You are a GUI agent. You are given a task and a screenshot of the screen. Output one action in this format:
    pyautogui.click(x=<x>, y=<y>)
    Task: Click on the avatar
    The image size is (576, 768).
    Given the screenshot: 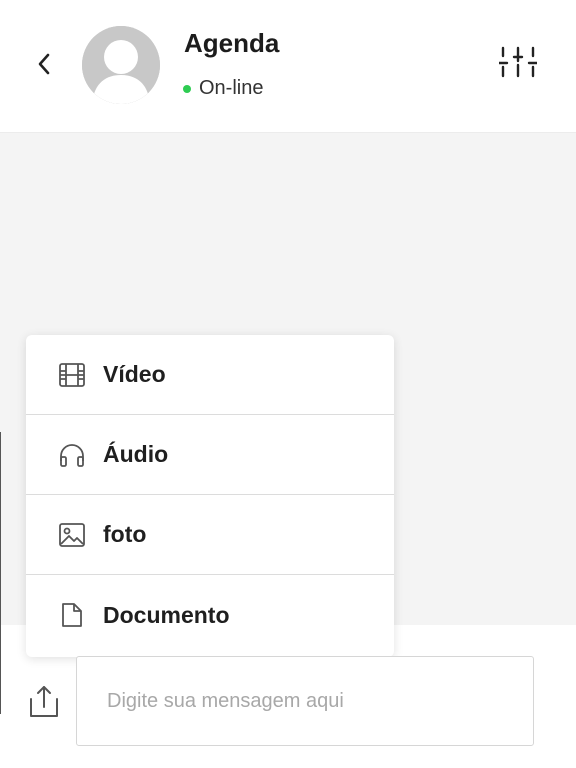 What is the action you would take?
    pyautogui.click(x=121, y=65)
    